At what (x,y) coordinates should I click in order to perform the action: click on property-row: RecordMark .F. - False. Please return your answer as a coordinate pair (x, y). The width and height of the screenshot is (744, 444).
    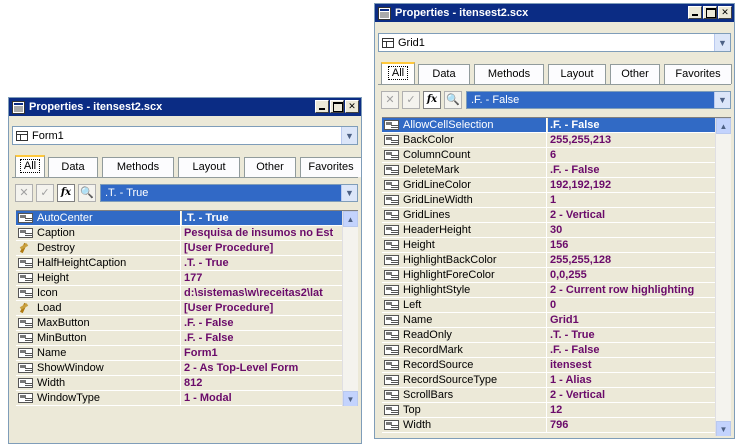
    Looking at the image, I should click on (548, 350).